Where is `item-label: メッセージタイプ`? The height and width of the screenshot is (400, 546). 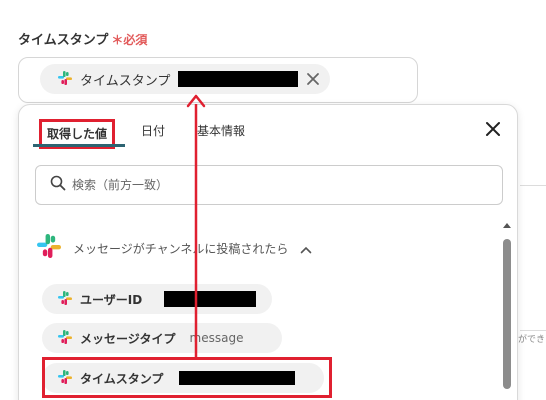
item-label: メッセージタイプ is located at coordinates (128, 338).